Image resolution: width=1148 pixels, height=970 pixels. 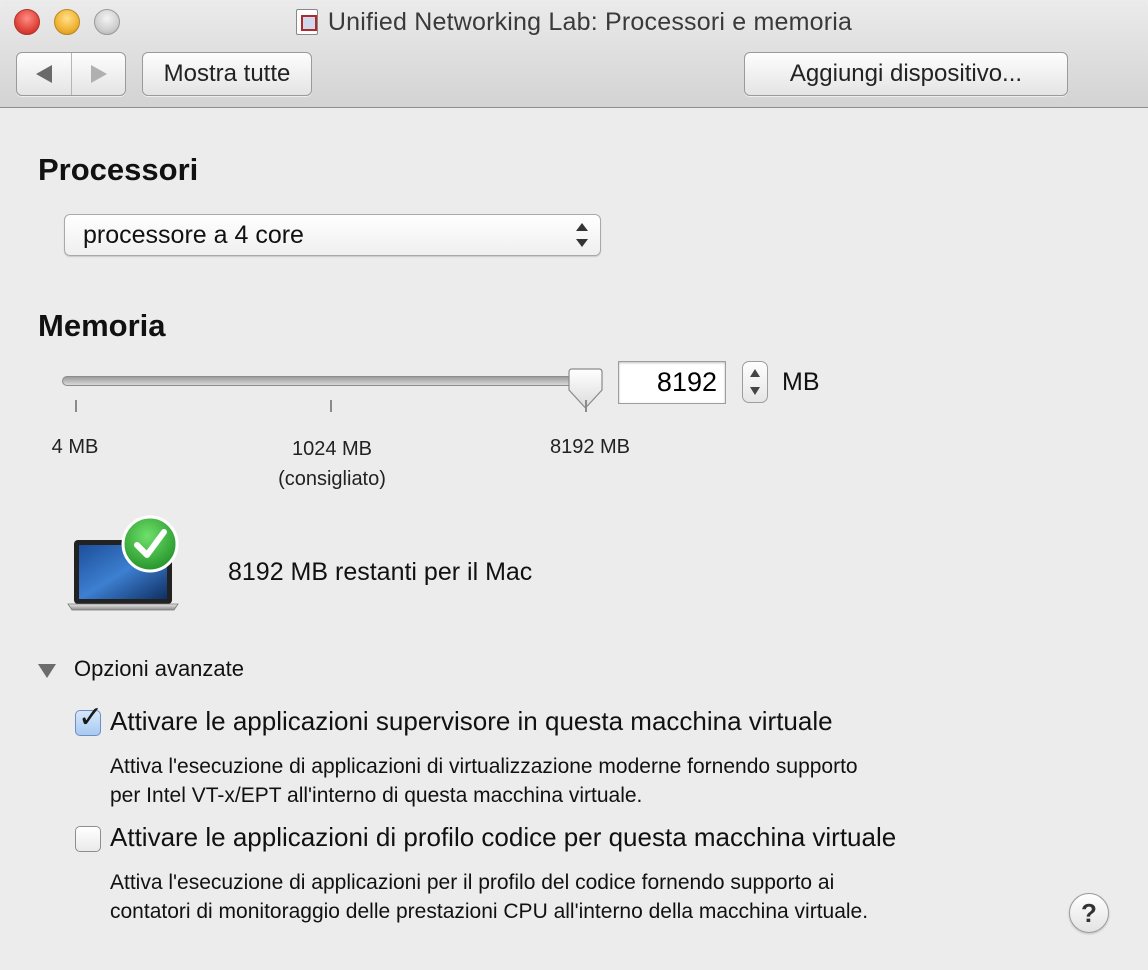 I want to click on tick-label-max: 8192 MB, so click(x=590, y=447).